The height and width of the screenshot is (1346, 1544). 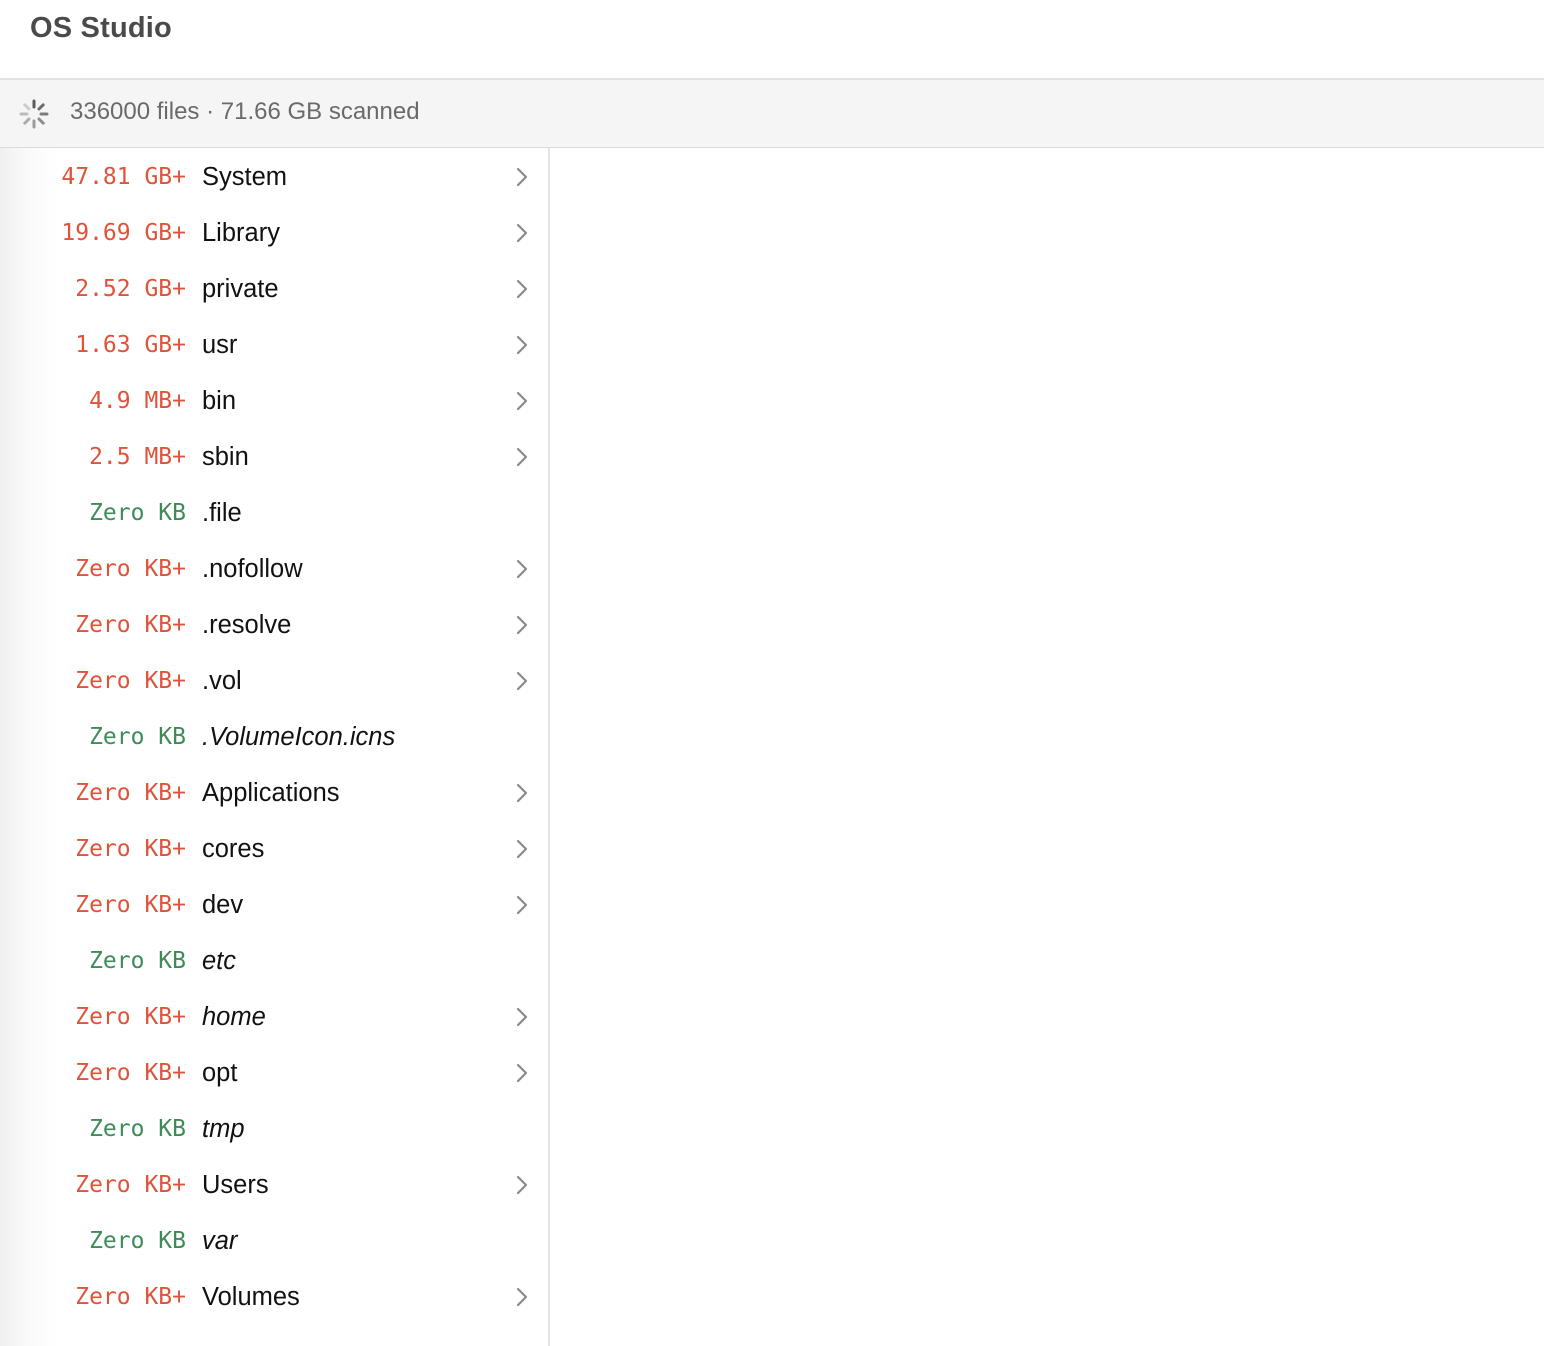 What do you see at coordinates (219, 961) in the screenshot?
I see `entry-name: etc` at bounding box center [219, 961].